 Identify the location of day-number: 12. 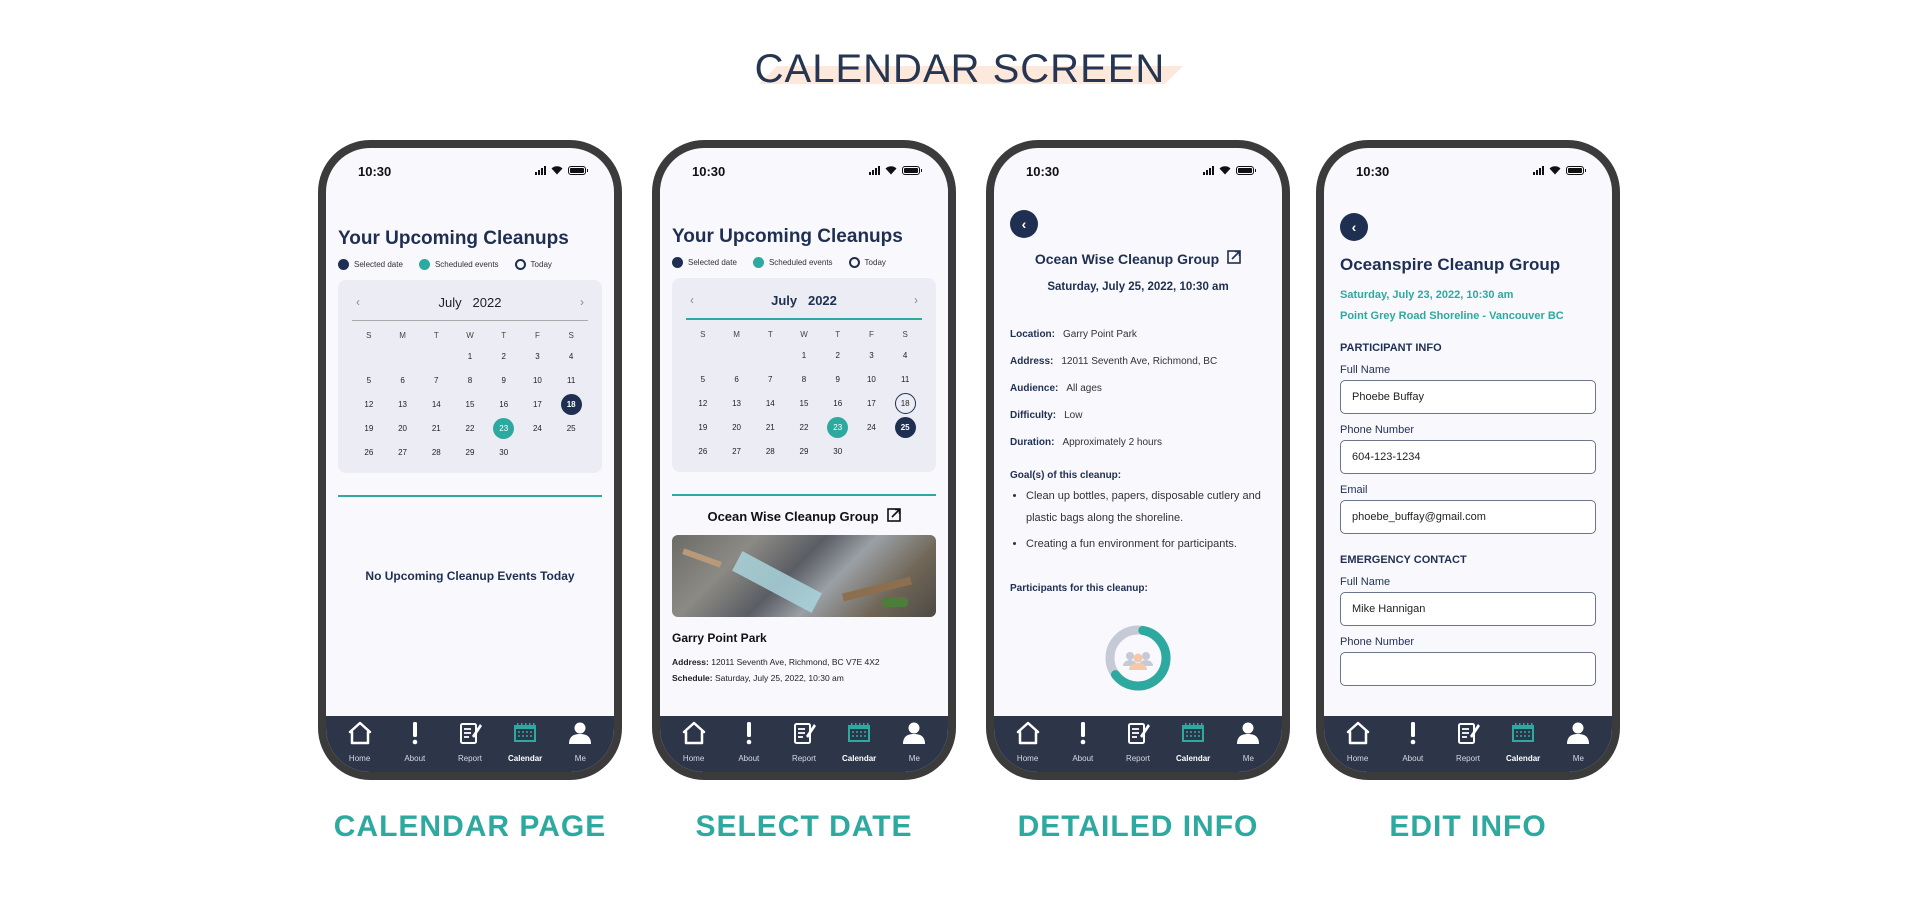
(703, 403).